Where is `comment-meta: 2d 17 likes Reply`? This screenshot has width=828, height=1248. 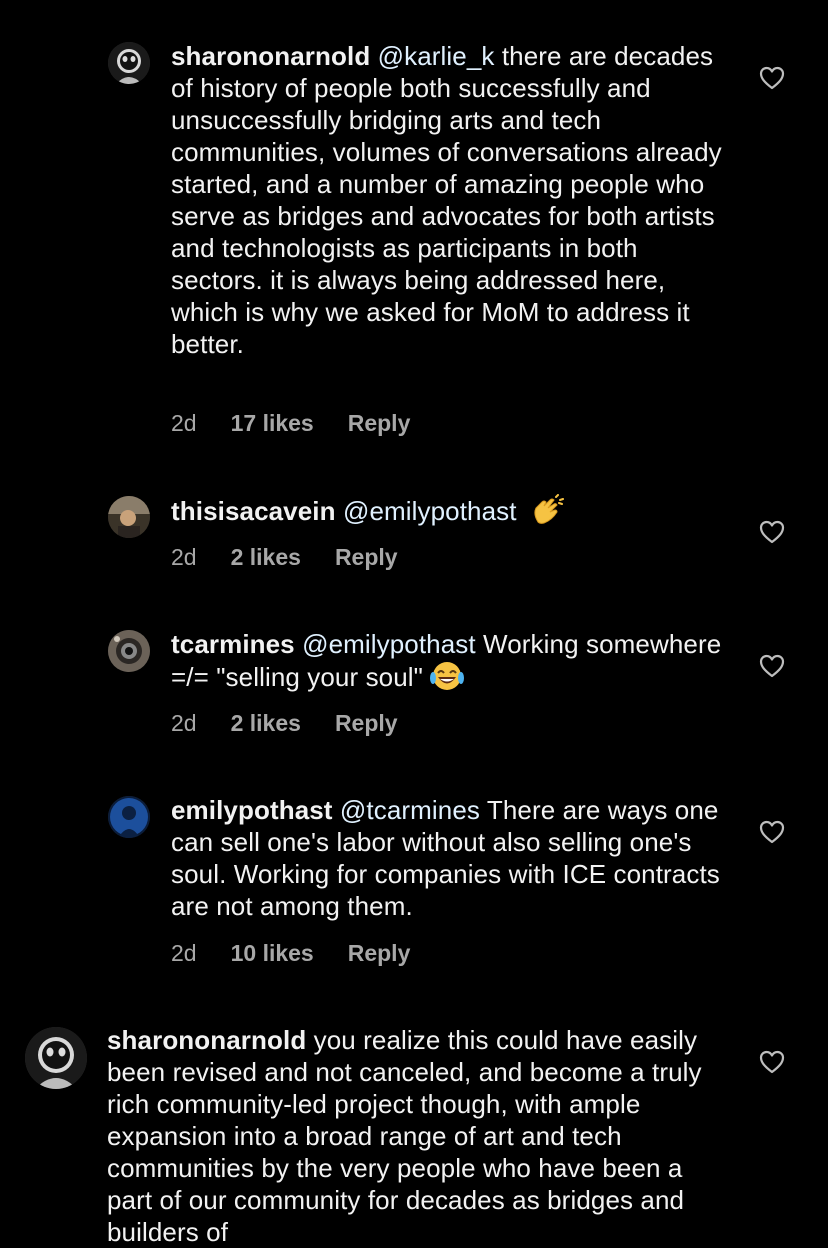 comment-meta: 2d 17 likes Reply is located at coordinates (290, 423).